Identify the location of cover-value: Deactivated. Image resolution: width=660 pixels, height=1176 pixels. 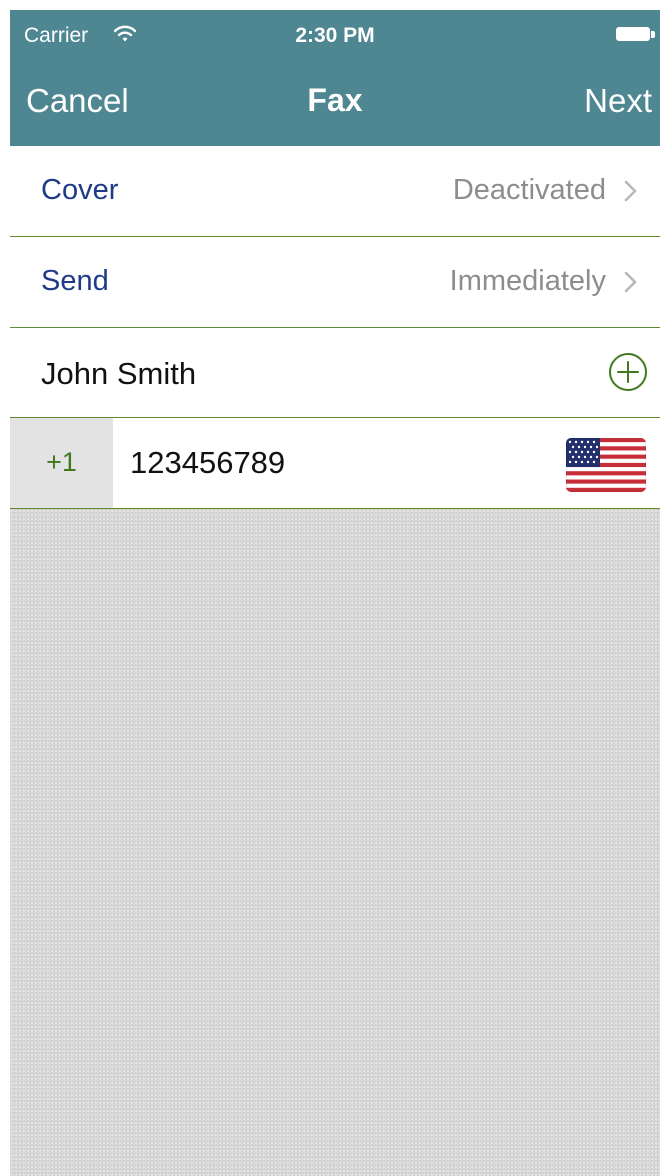
(529, 190).